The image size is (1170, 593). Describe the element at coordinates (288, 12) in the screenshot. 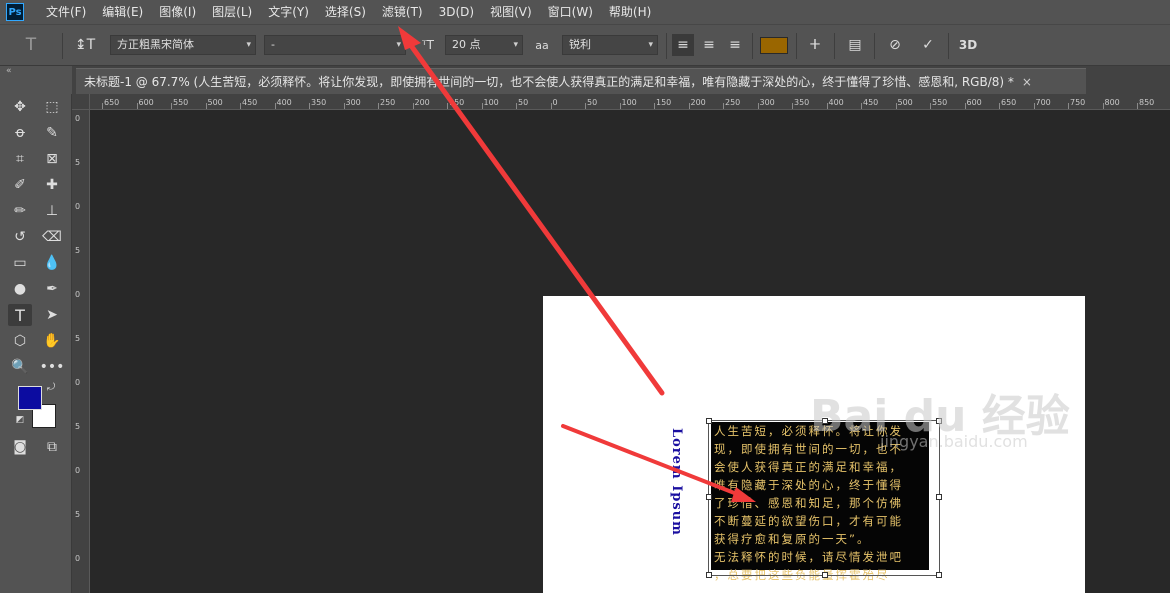

I see `menu-type: 文字(Y)` at that location.